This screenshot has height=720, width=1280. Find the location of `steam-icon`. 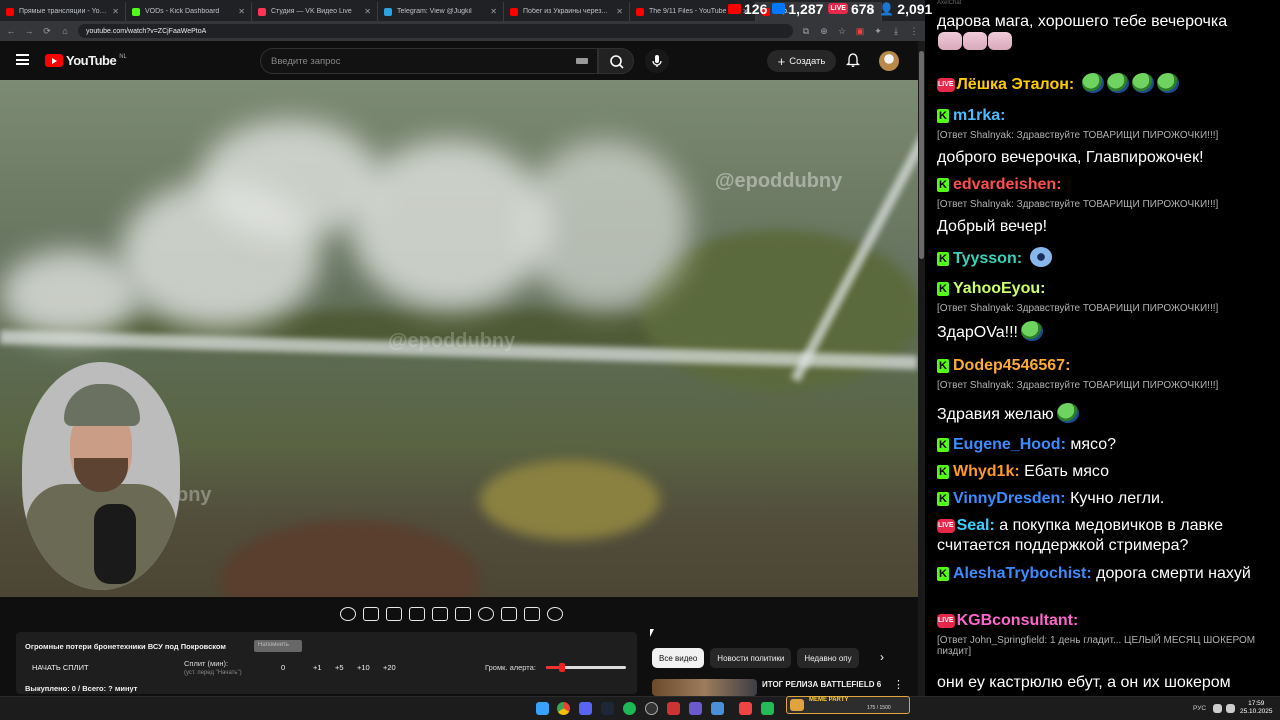

steam-icon is located at coordinates (607, 708).